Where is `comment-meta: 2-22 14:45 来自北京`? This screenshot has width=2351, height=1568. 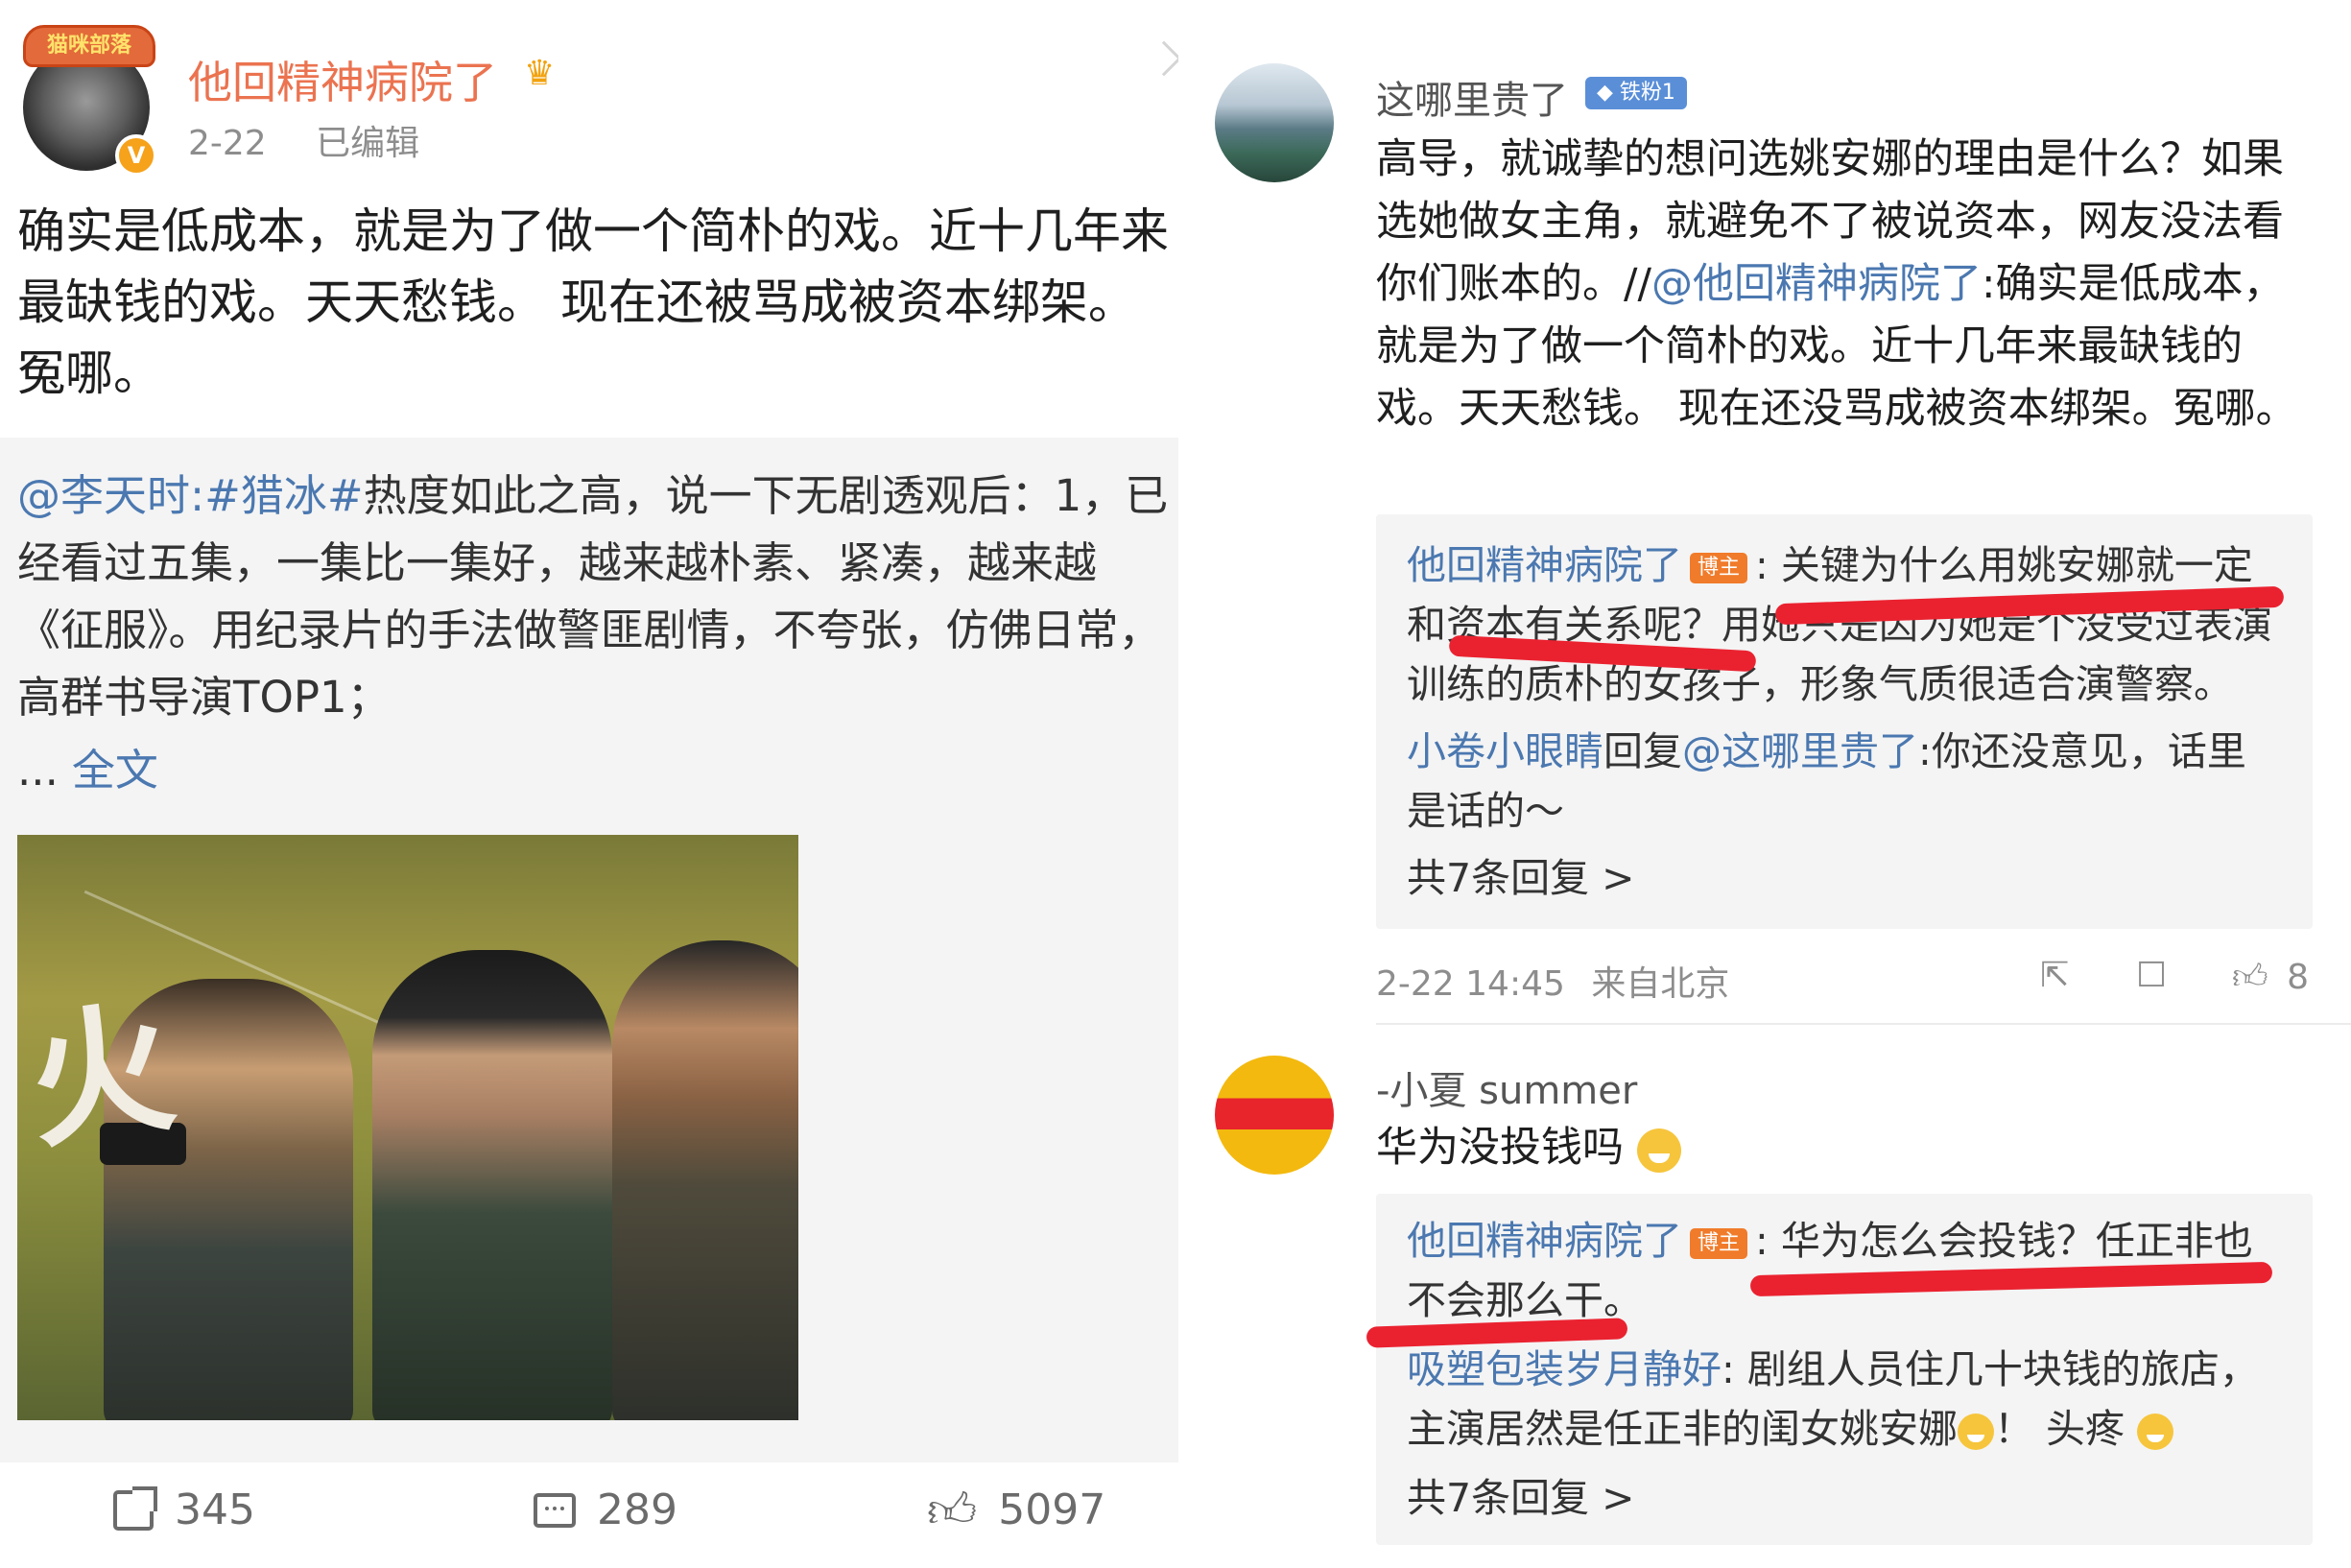 comment-meta: 2-22 14:45 来自北京 is located at coordinates (1552, 981).